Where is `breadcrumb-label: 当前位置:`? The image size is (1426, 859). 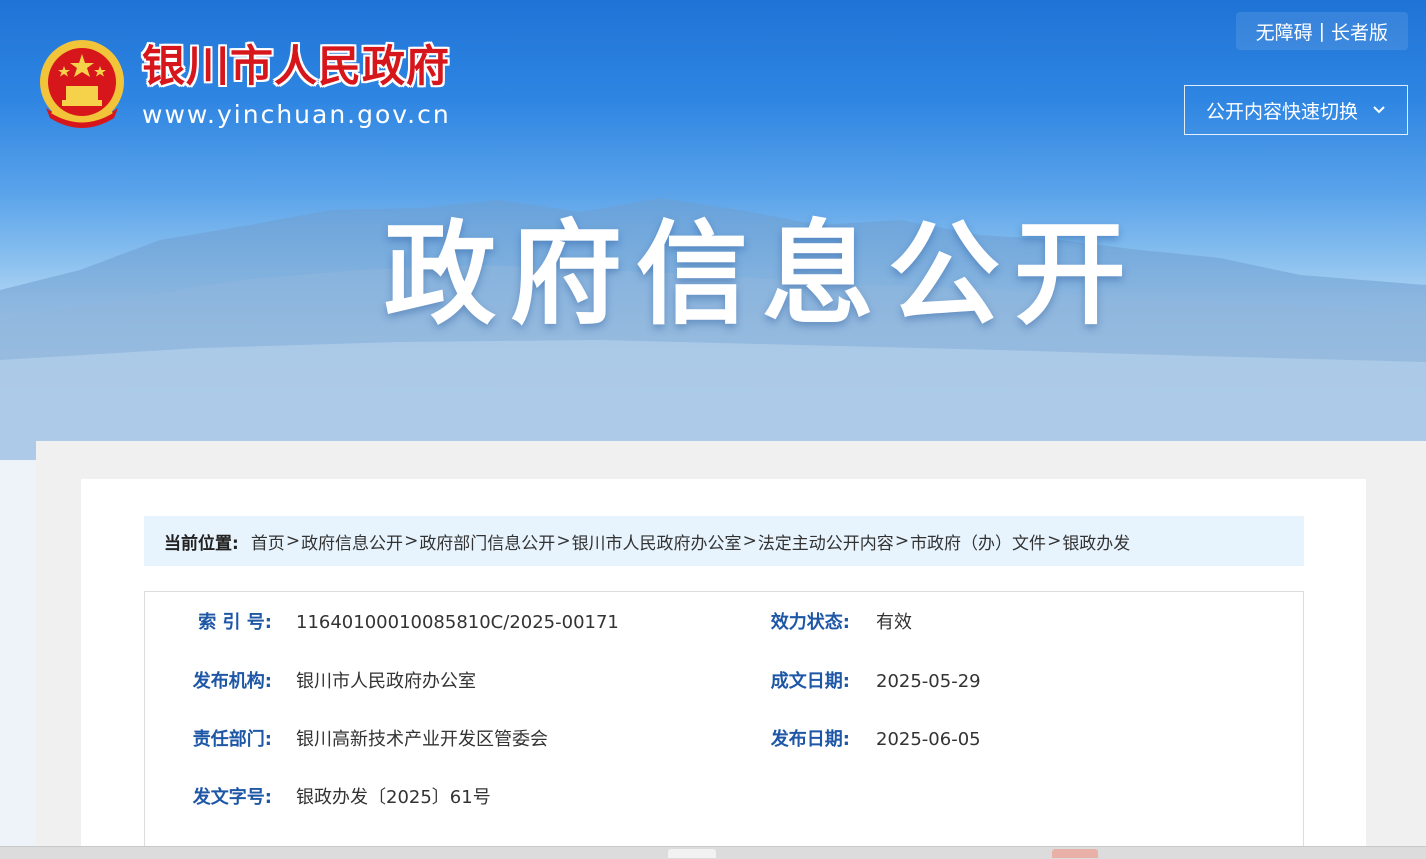
breadcrumb-label: 当前位置: is located at coordinates (201, 543).